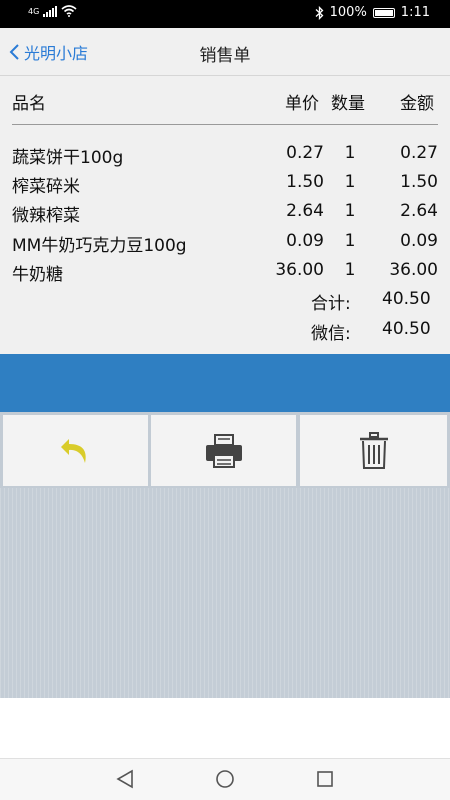  What do you see at coordinates (419, 153) in the screenshot?
I see `item-amount: 0.27` at bounding box center [419, 153].